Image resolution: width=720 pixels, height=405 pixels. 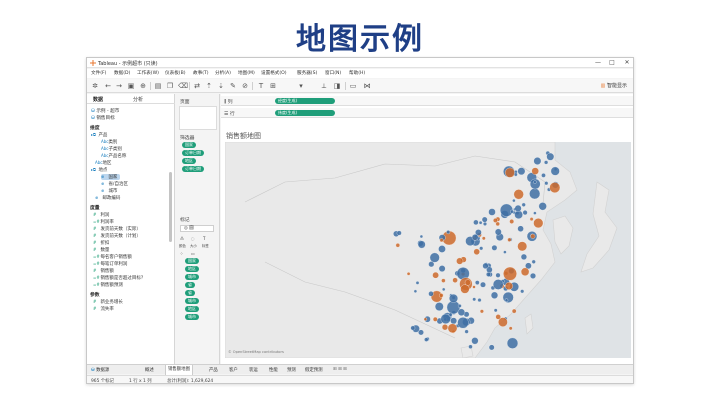 I want to click on mark-pill: 地区, so click(x=192, y=269).